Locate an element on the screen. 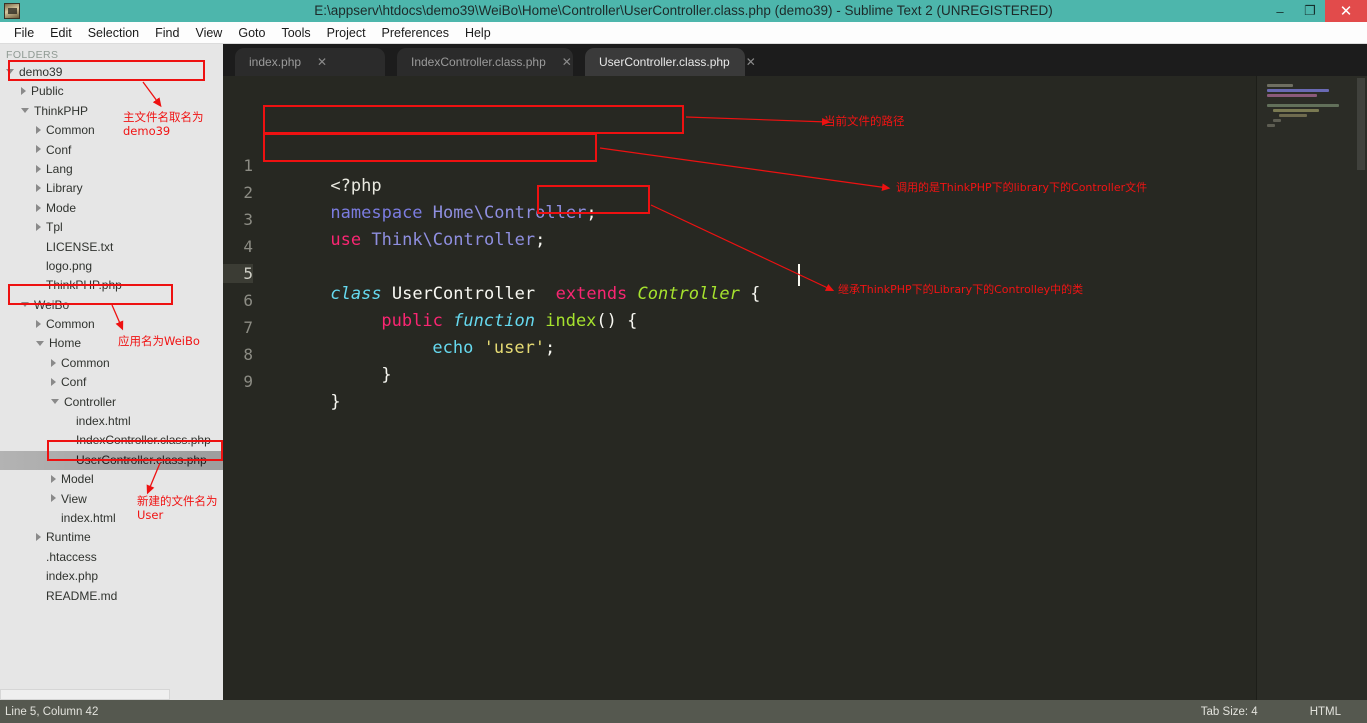 This screenshot has width=1367, height=723. maximize-button: ❐ is located at coordinates (1310, 11).